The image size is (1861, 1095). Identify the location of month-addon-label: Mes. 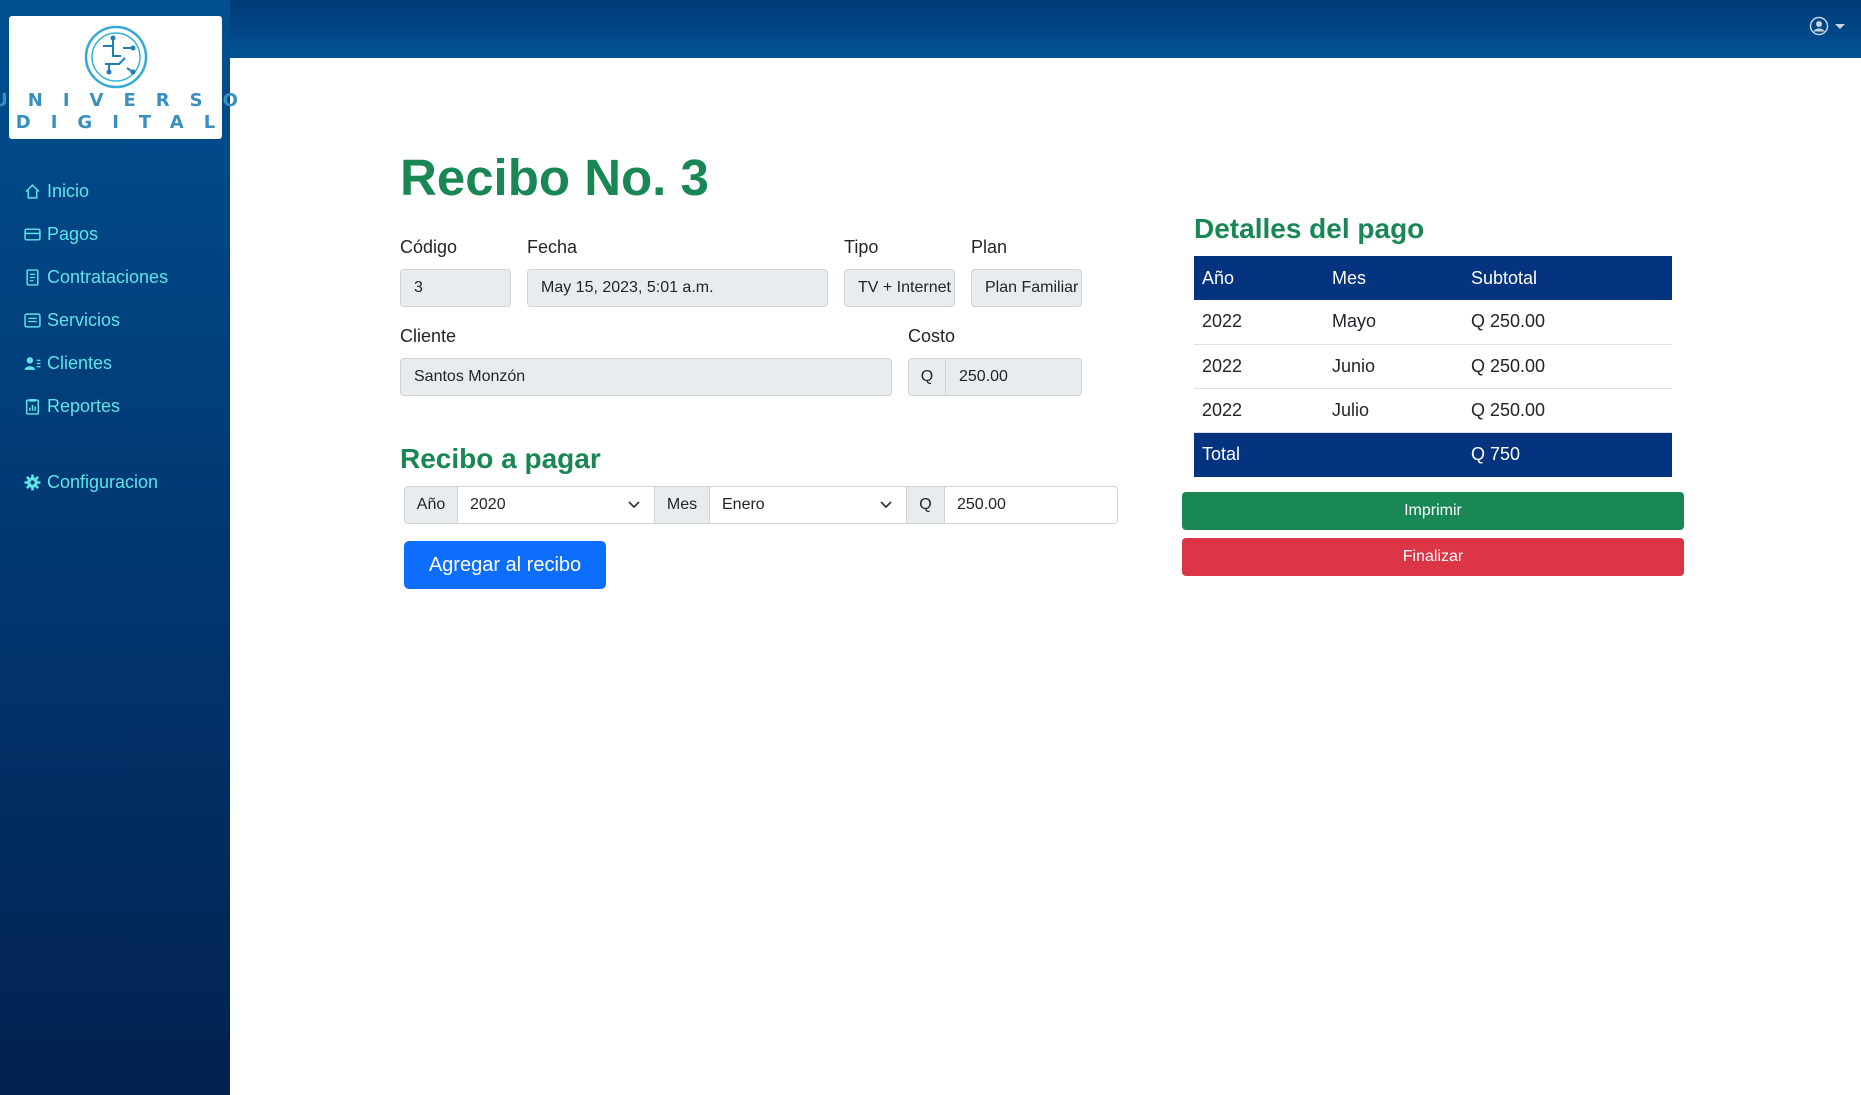
(682, 505).